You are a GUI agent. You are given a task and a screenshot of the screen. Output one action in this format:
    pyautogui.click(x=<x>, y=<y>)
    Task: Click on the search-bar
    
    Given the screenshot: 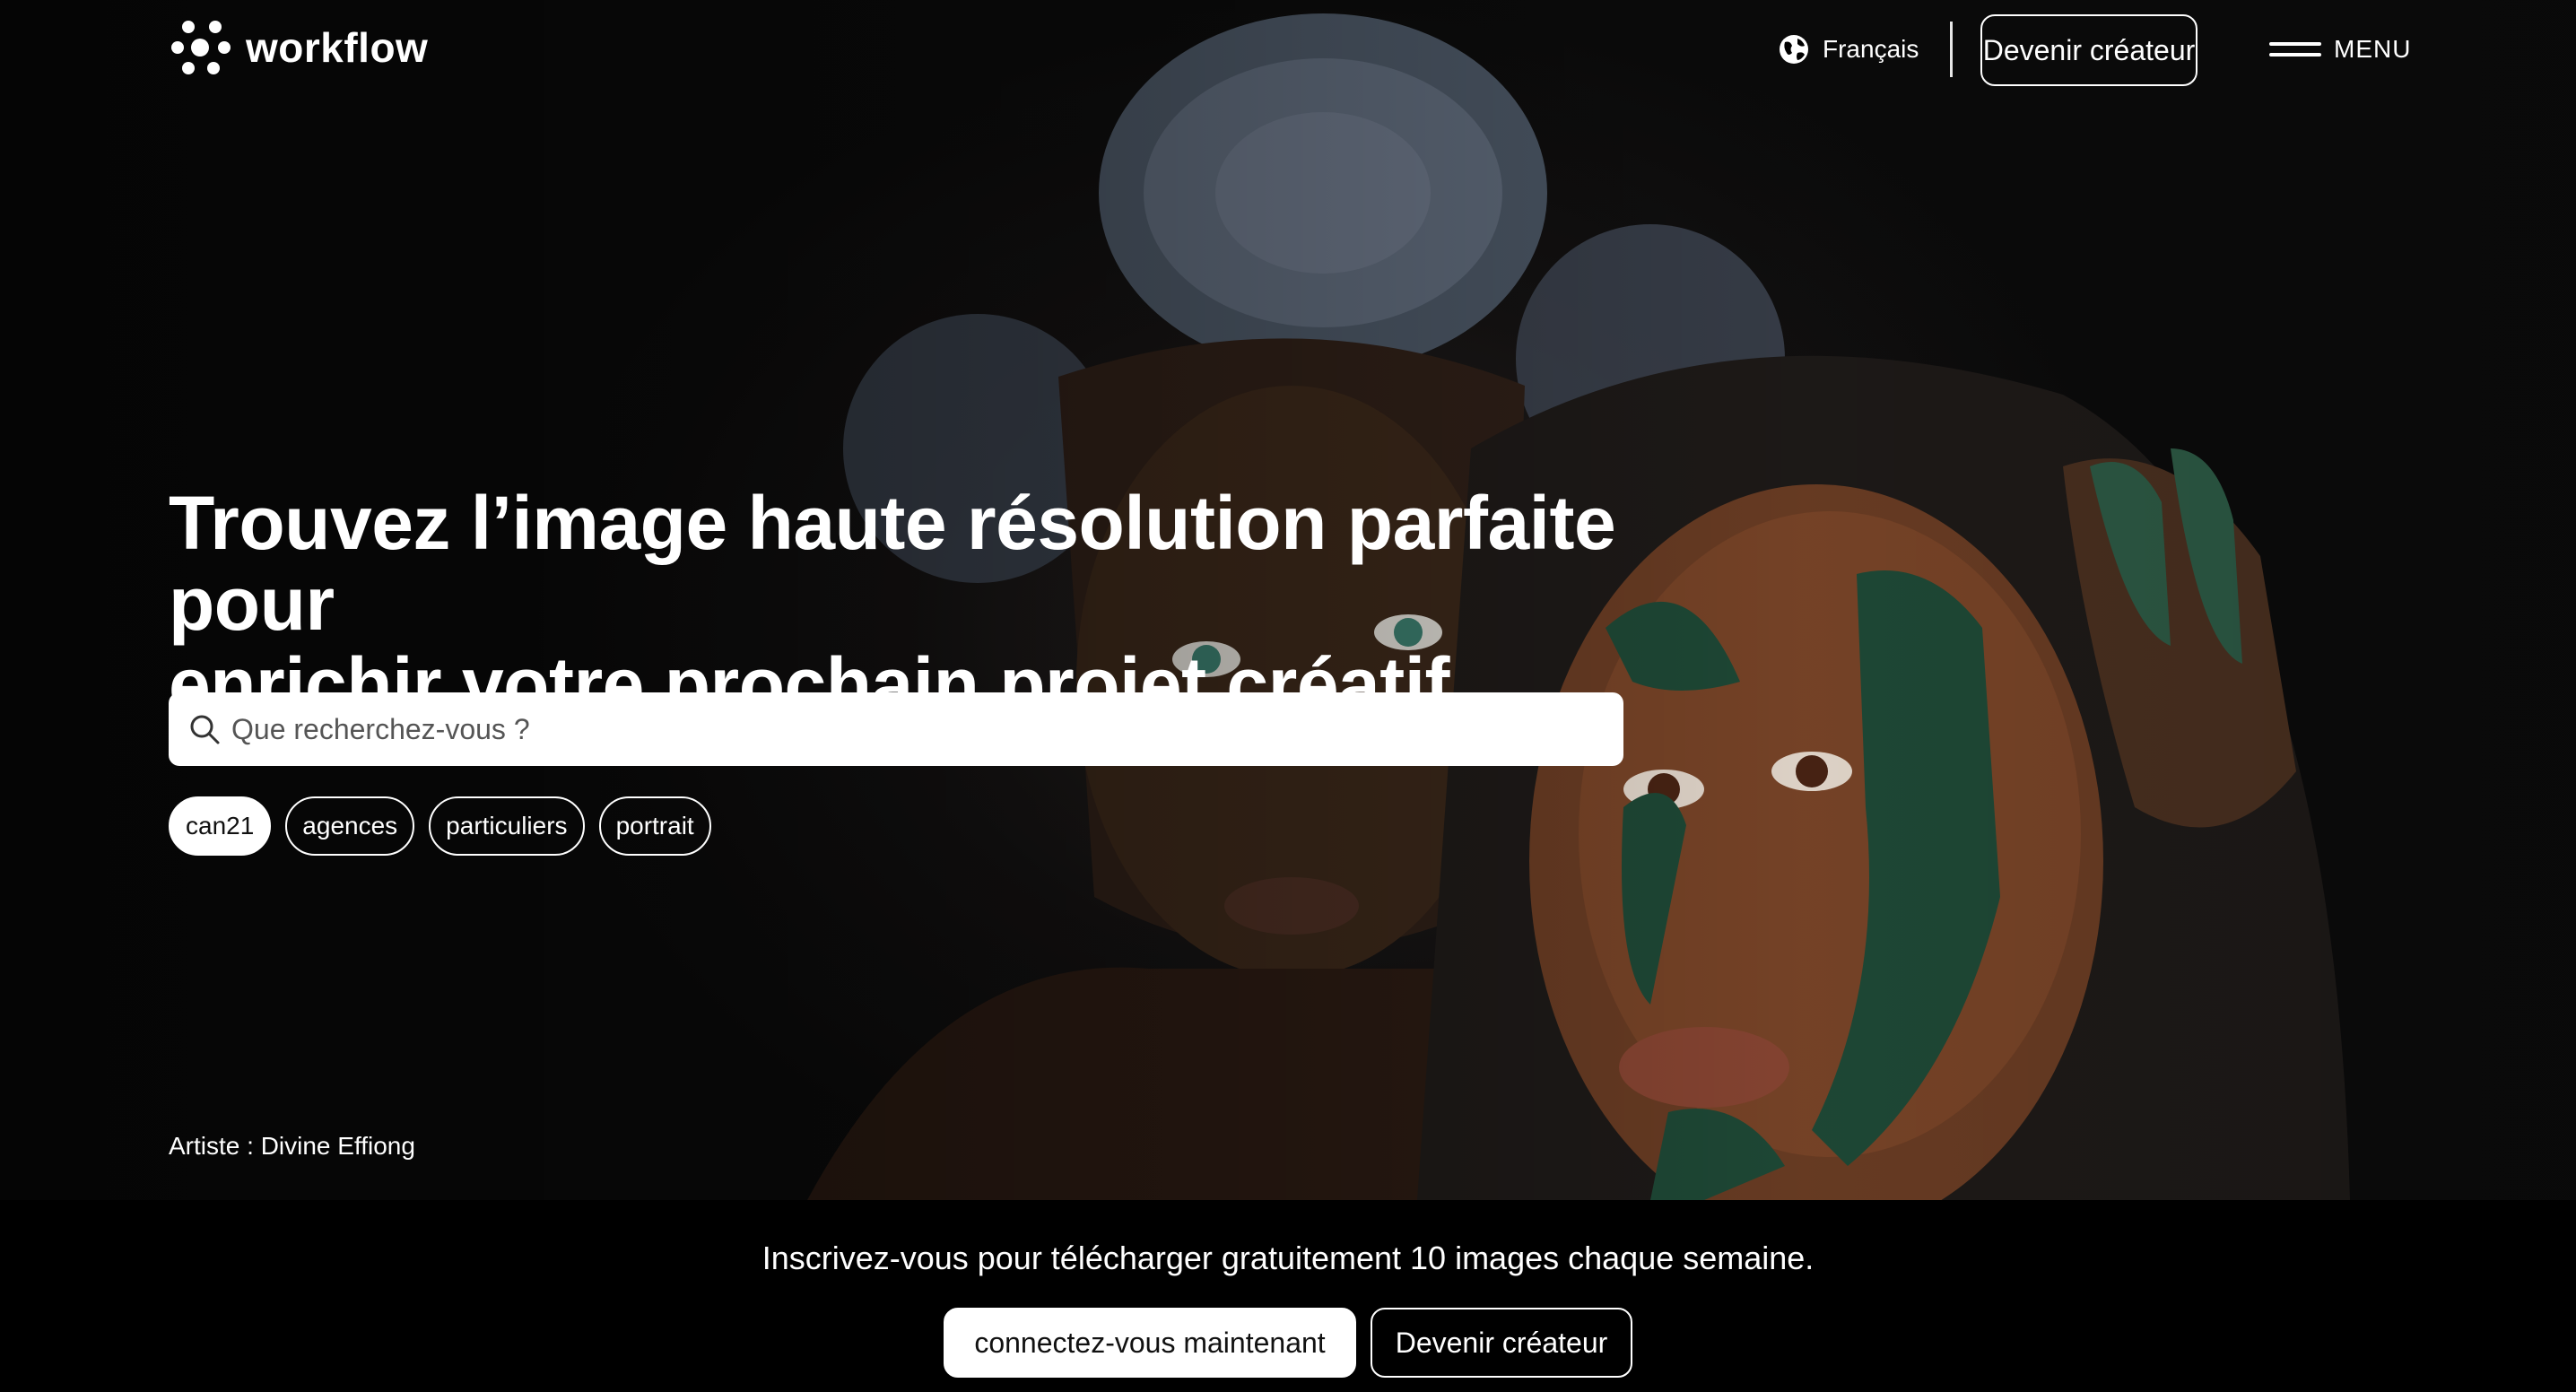 What is the action you would take?
    pyautogui.click(x=896, y=729)
    